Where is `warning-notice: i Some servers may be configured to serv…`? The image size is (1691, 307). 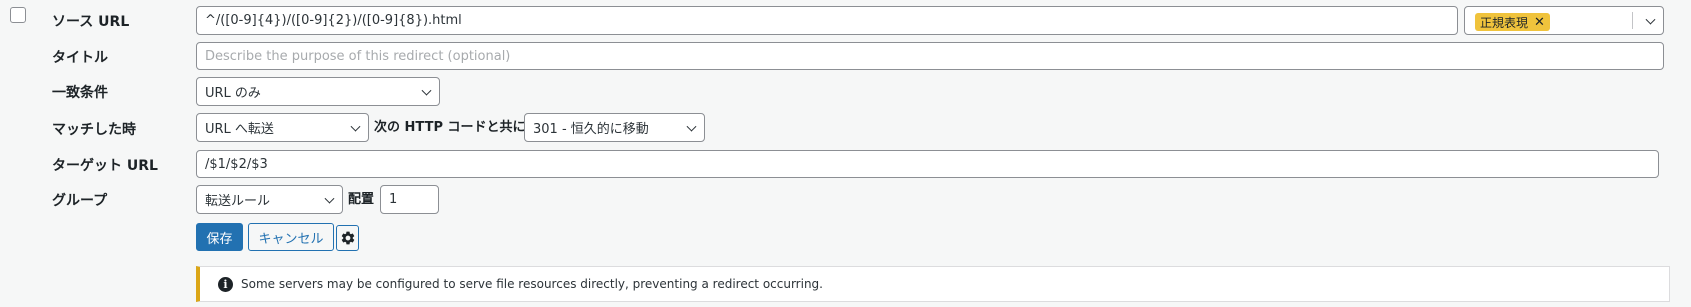 warning-notice: i Some servers may be configured to serv… is located at coordinates (933, 284).